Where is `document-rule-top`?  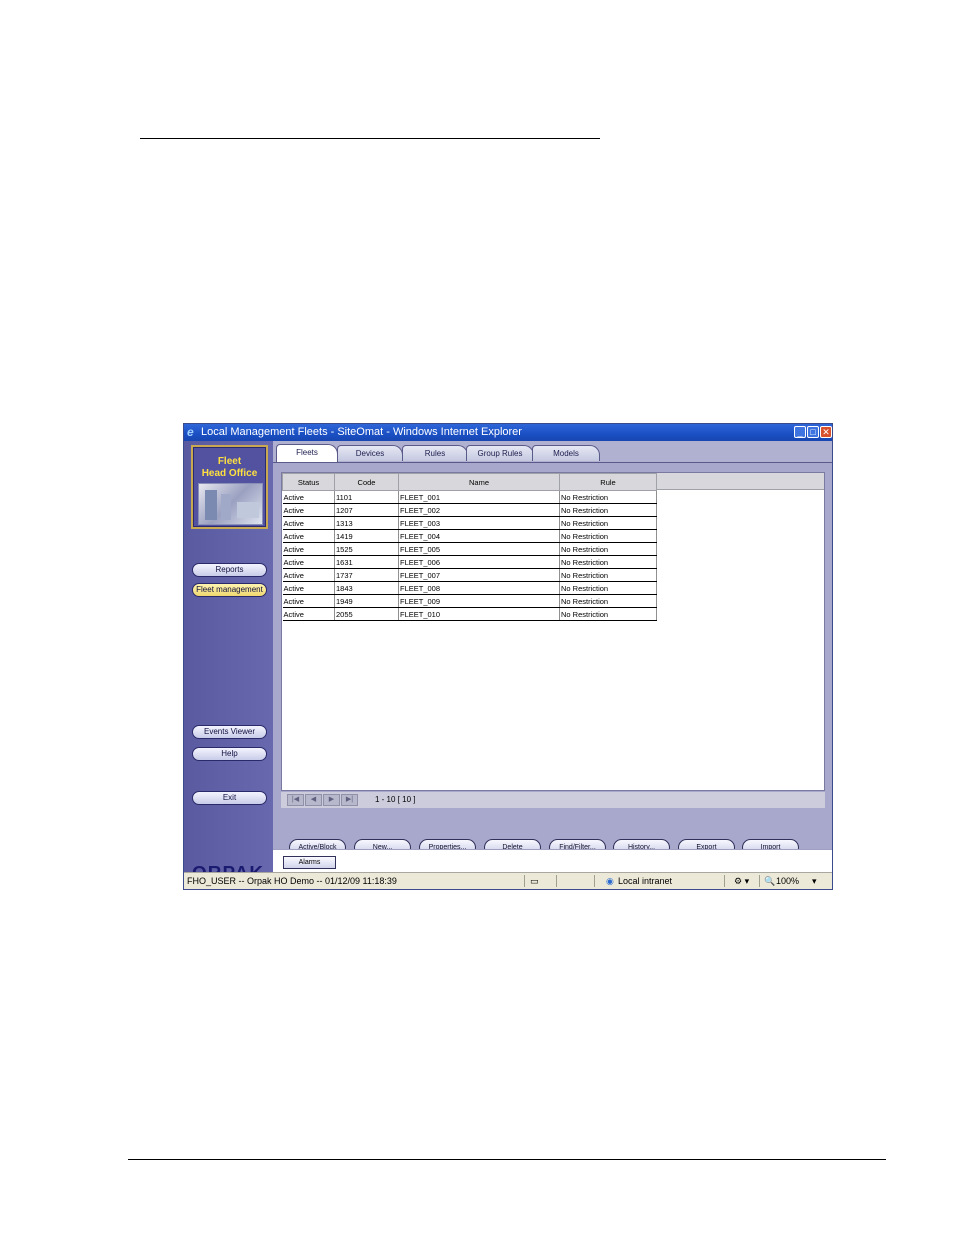
document-rule-top is located at coordinates (370, 138).